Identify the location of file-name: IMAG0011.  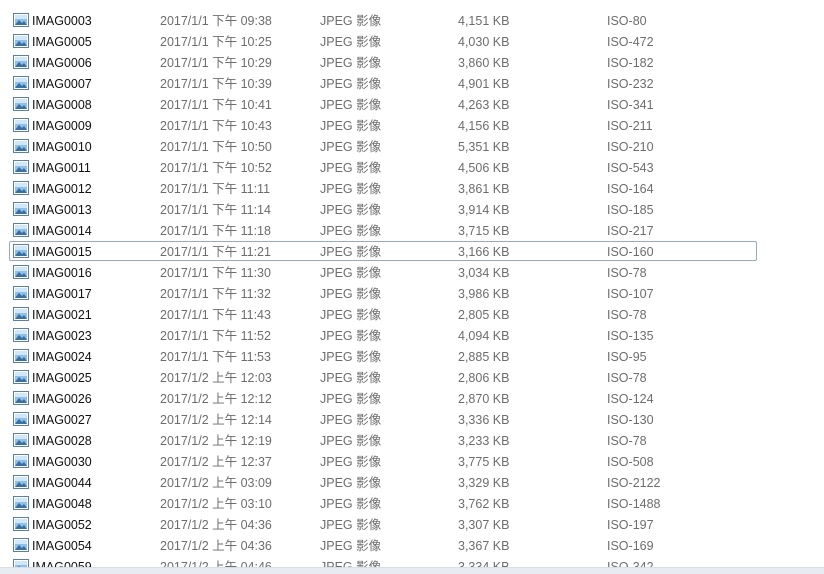
(61, 168).